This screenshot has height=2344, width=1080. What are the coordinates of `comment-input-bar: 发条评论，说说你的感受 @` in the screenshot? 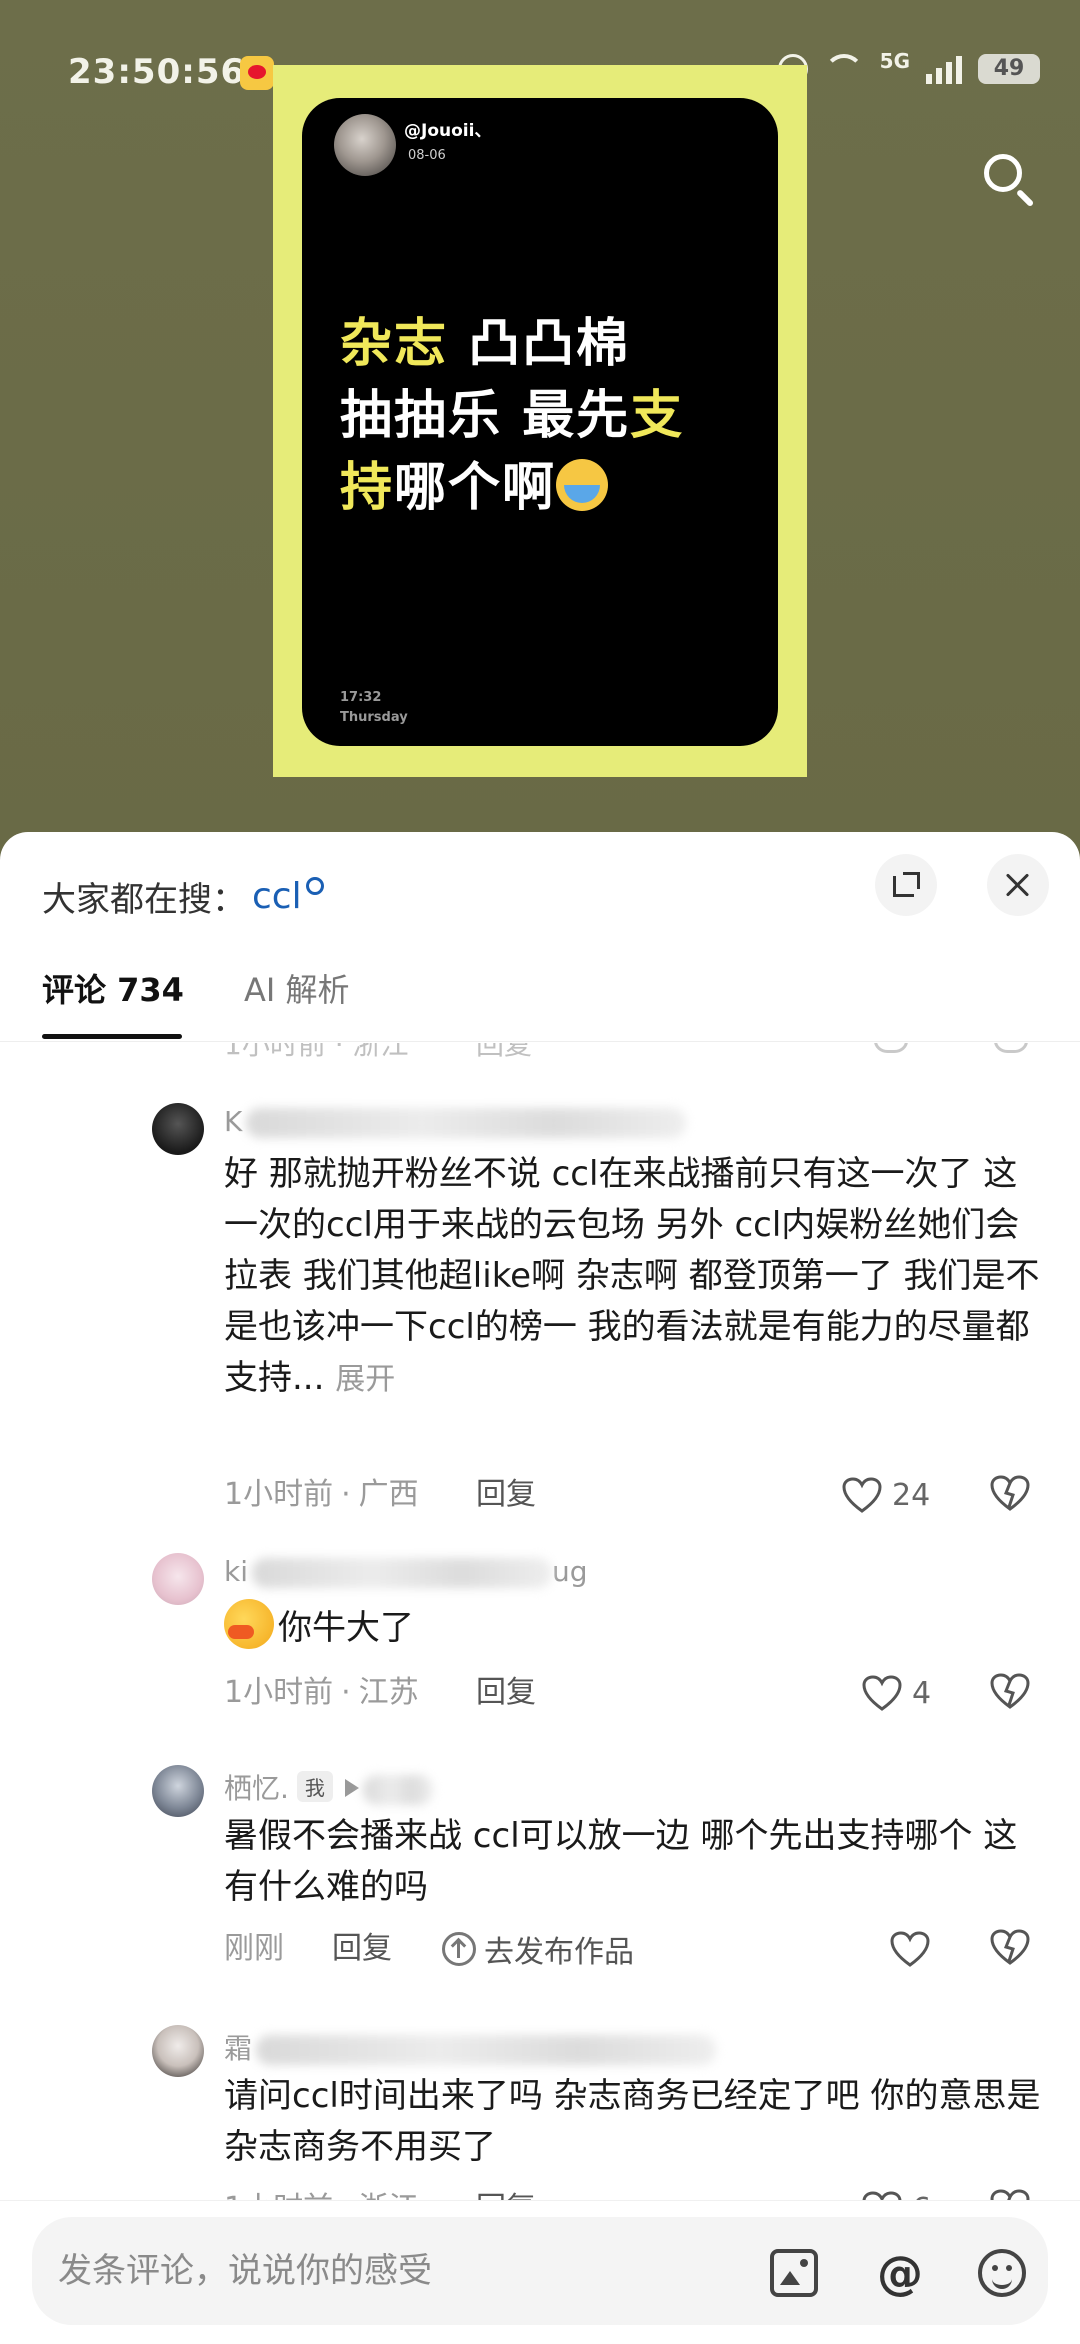 It's located at (540, 2272).